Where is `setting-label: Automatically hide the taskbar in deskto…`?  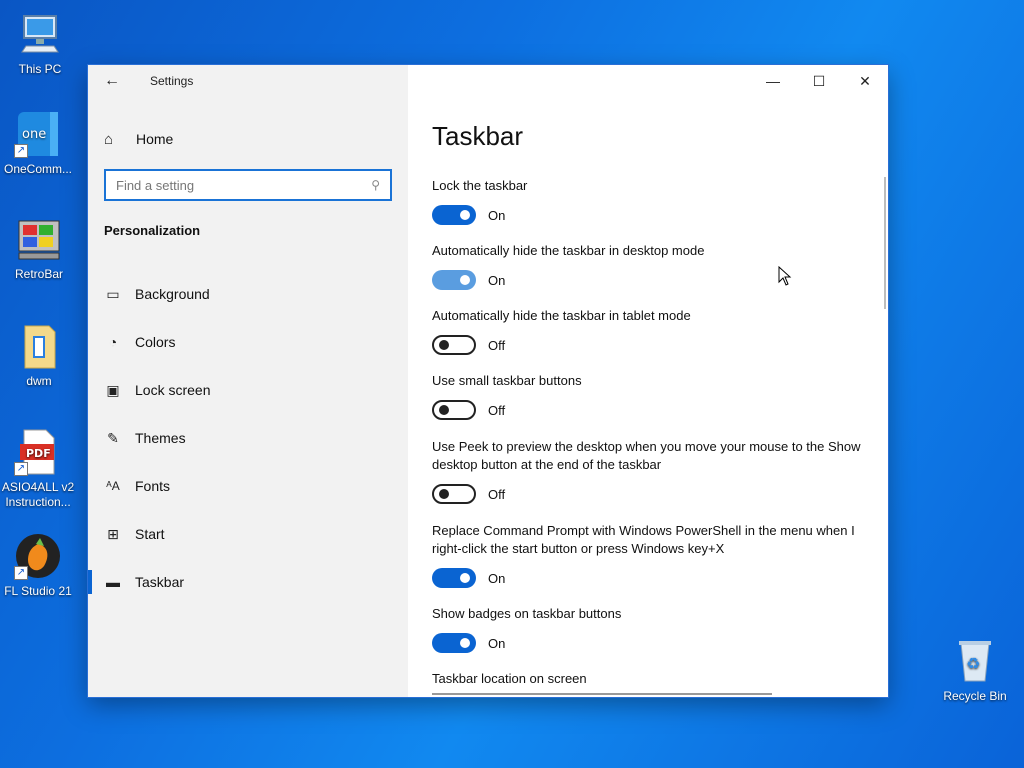
setting-label: Automatically hide the taskbar in deskto… is located at coordinates (568, 250).